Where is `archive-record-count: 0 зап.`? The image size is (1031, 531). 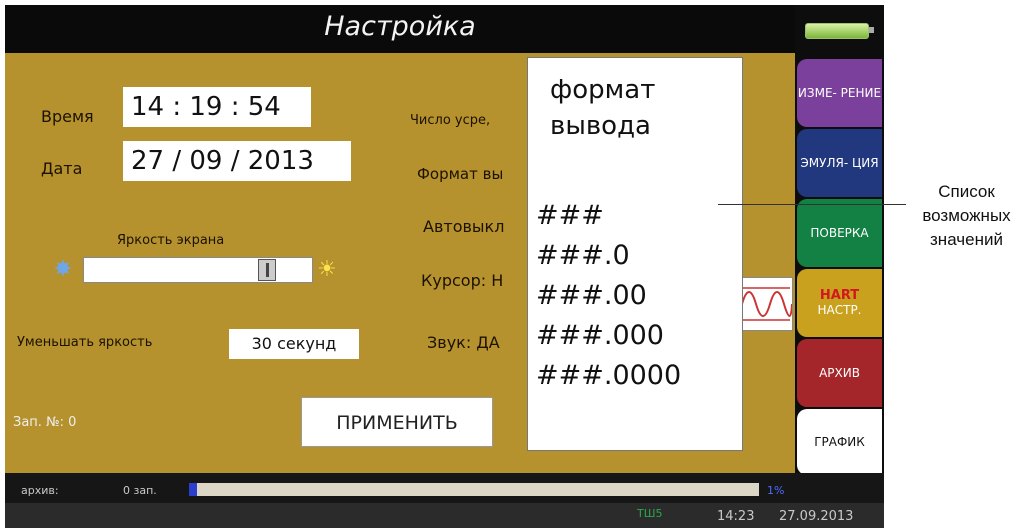
archive-record-count: 0 зап. is located at coordinates (140, 490).